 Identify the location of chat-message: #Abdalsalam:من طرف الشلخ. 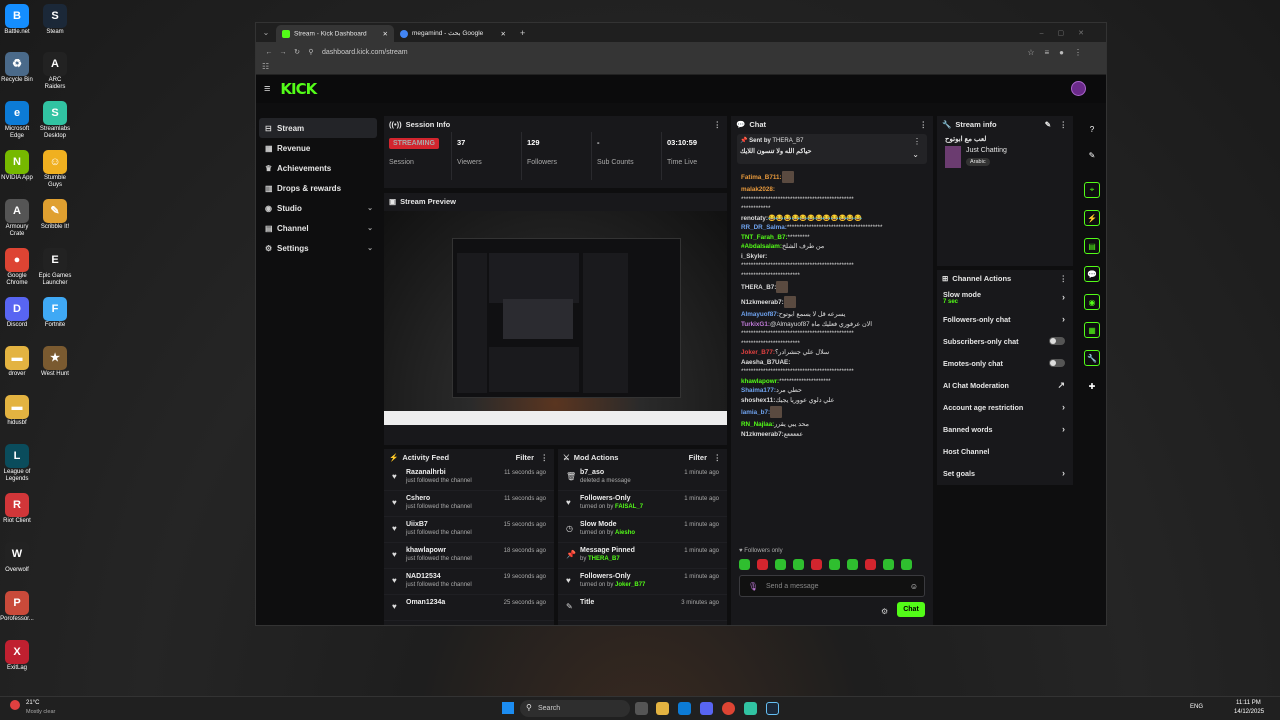
(832, 247).